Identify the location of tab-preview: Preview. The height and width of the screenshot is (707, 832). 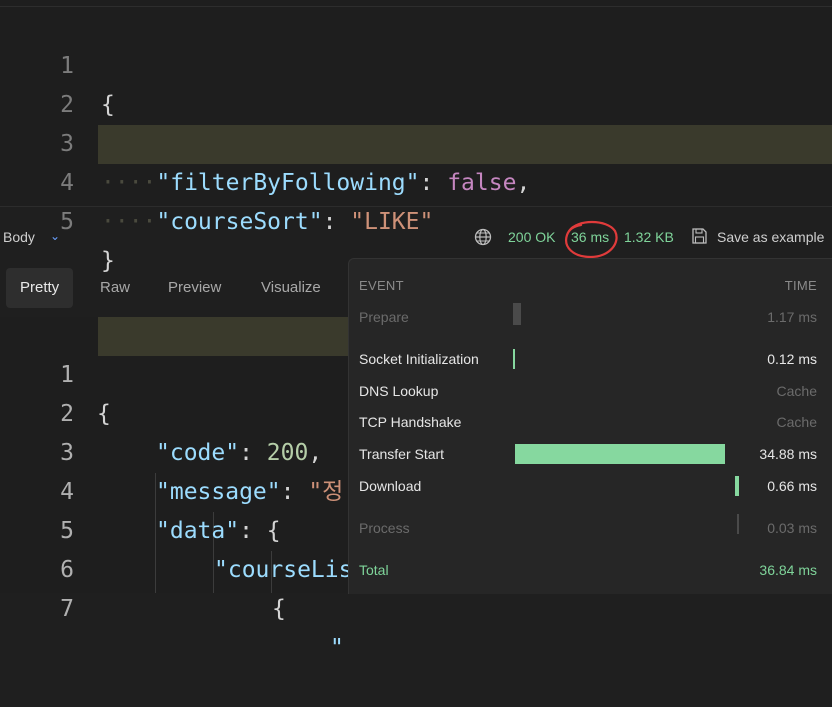
(194, 288).